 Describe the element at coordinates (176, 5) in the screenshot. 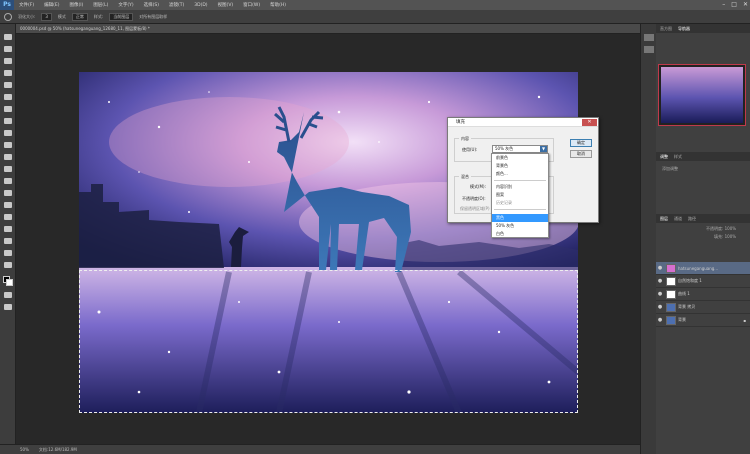

I see `menu-filter: 滤镜(T)` at that location.